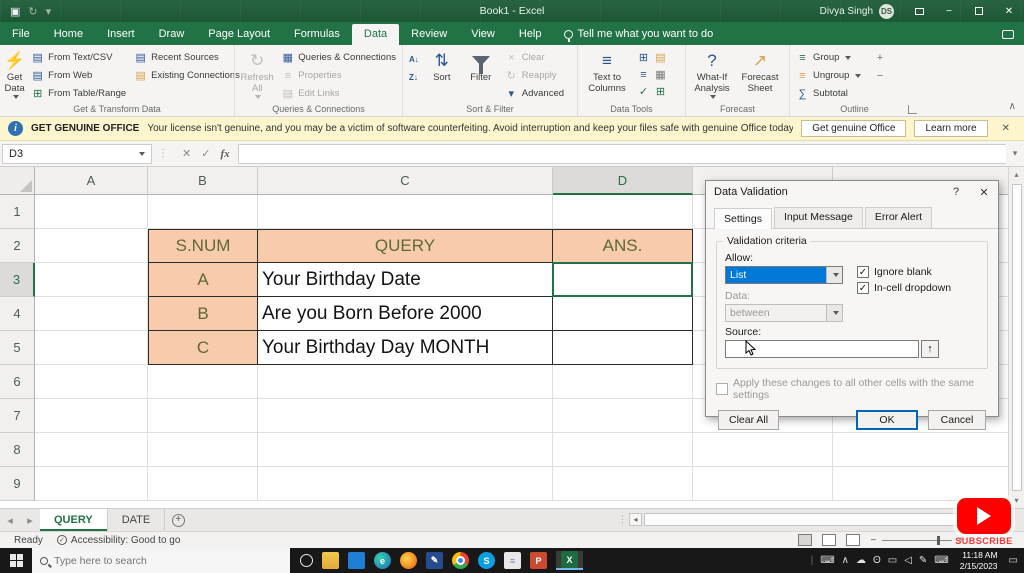 The width and height of the screenshot is (1024, 573). Describe the element at coordinates (861, 560) in the screenshot. I see `onedrive-cloud-icon: ☁` at that location.